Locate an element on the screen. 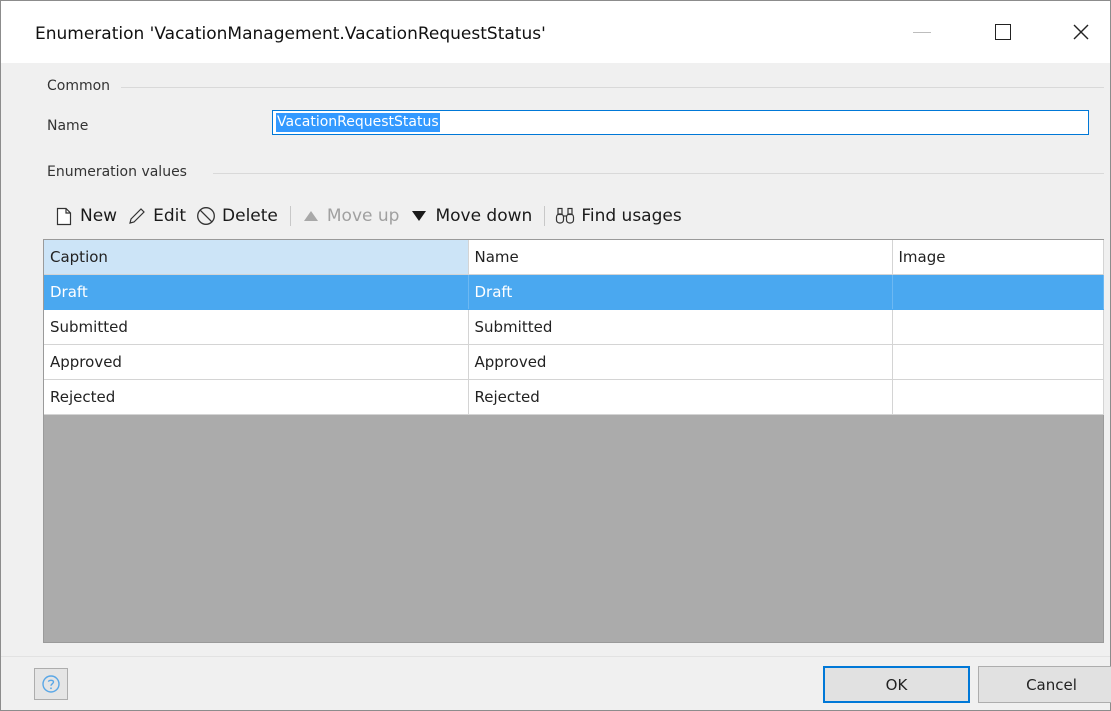  minimize-icon is located at coordinates (922, 32).